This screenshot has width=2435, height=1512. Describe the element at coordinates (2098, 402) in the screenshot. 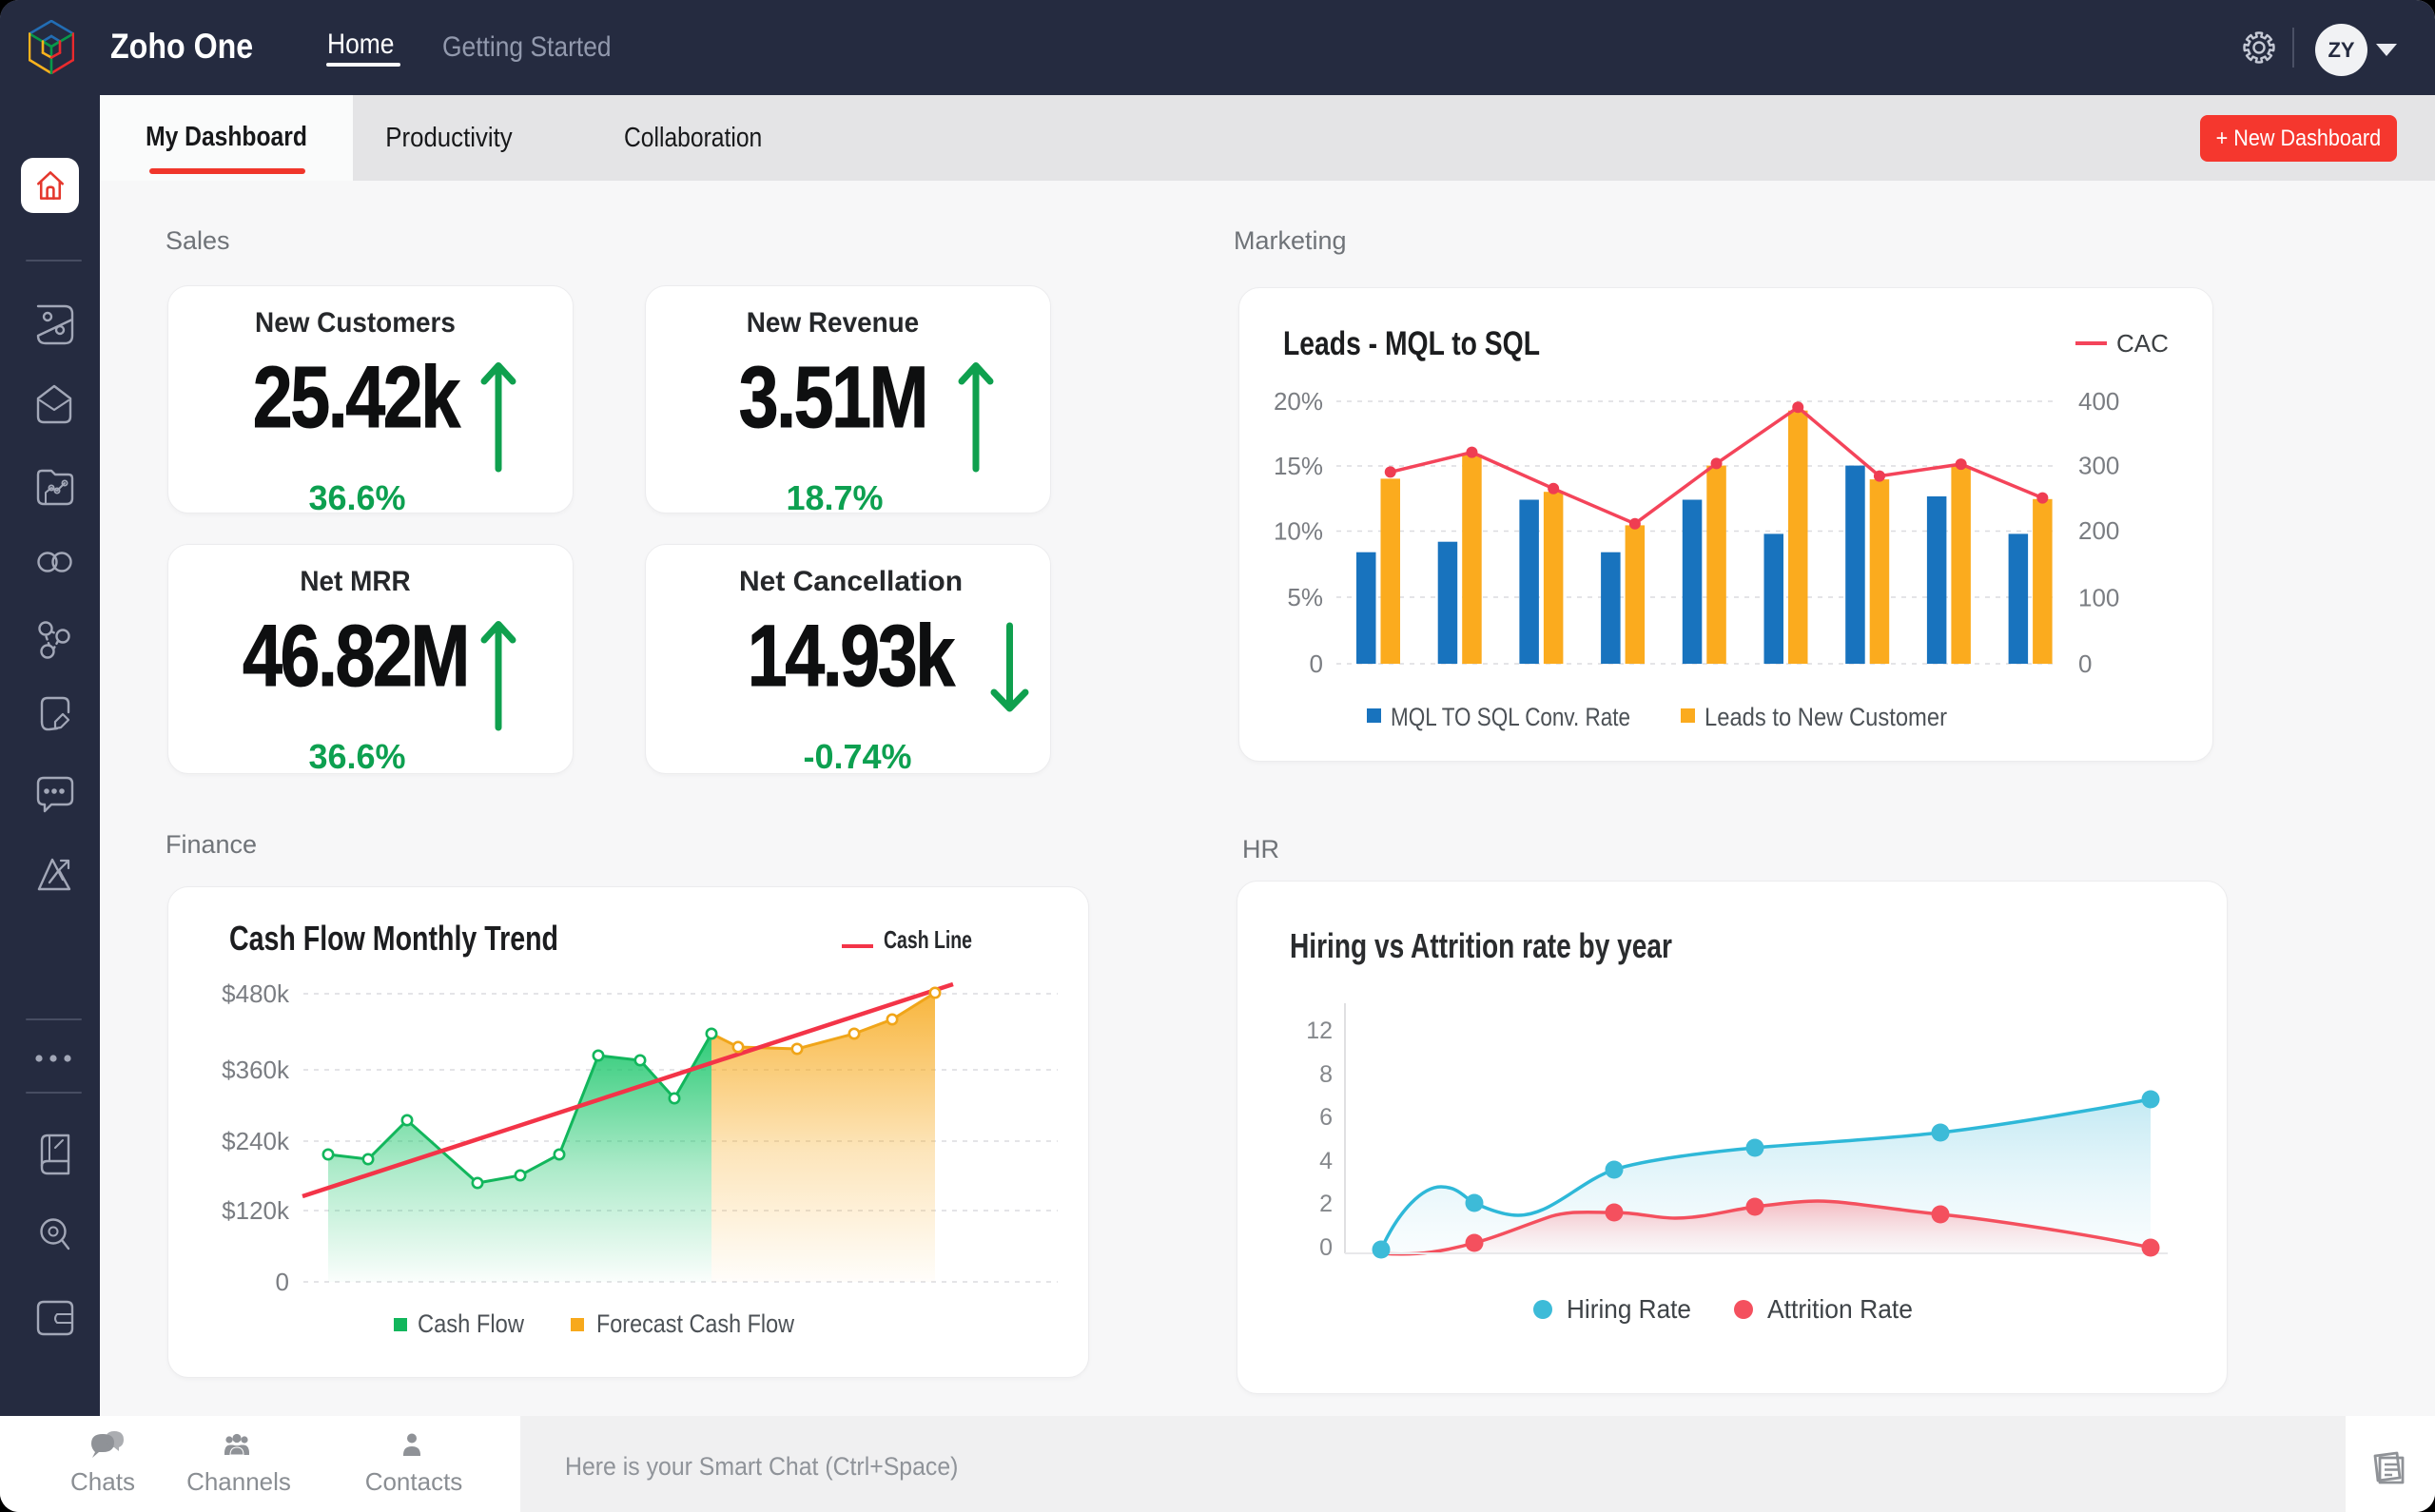

I see `svg-text: 400` at that location.